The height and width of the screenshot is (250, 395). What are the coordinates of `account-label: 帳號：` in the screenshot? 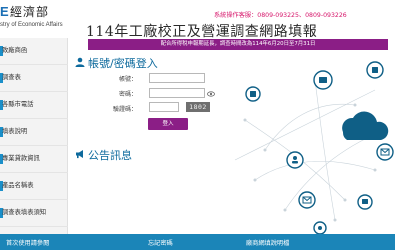 It's located at (127, 79).